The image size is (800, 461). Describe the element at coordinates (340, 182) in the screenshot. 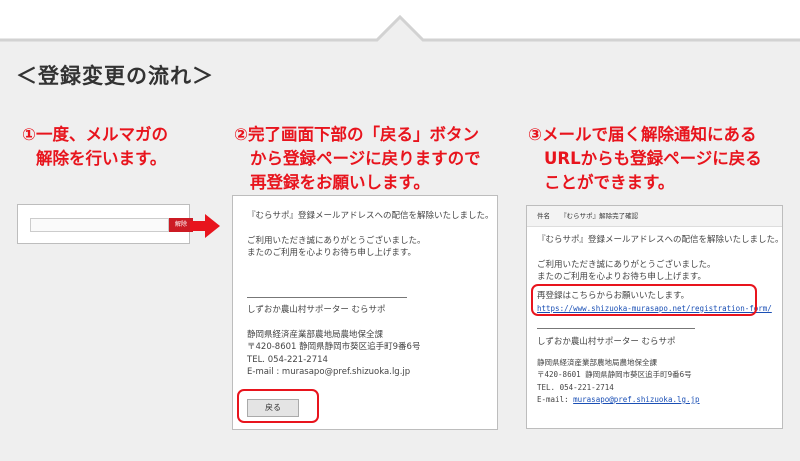

I see `step-2-line-3: 再登録をお願いします。` at that location.